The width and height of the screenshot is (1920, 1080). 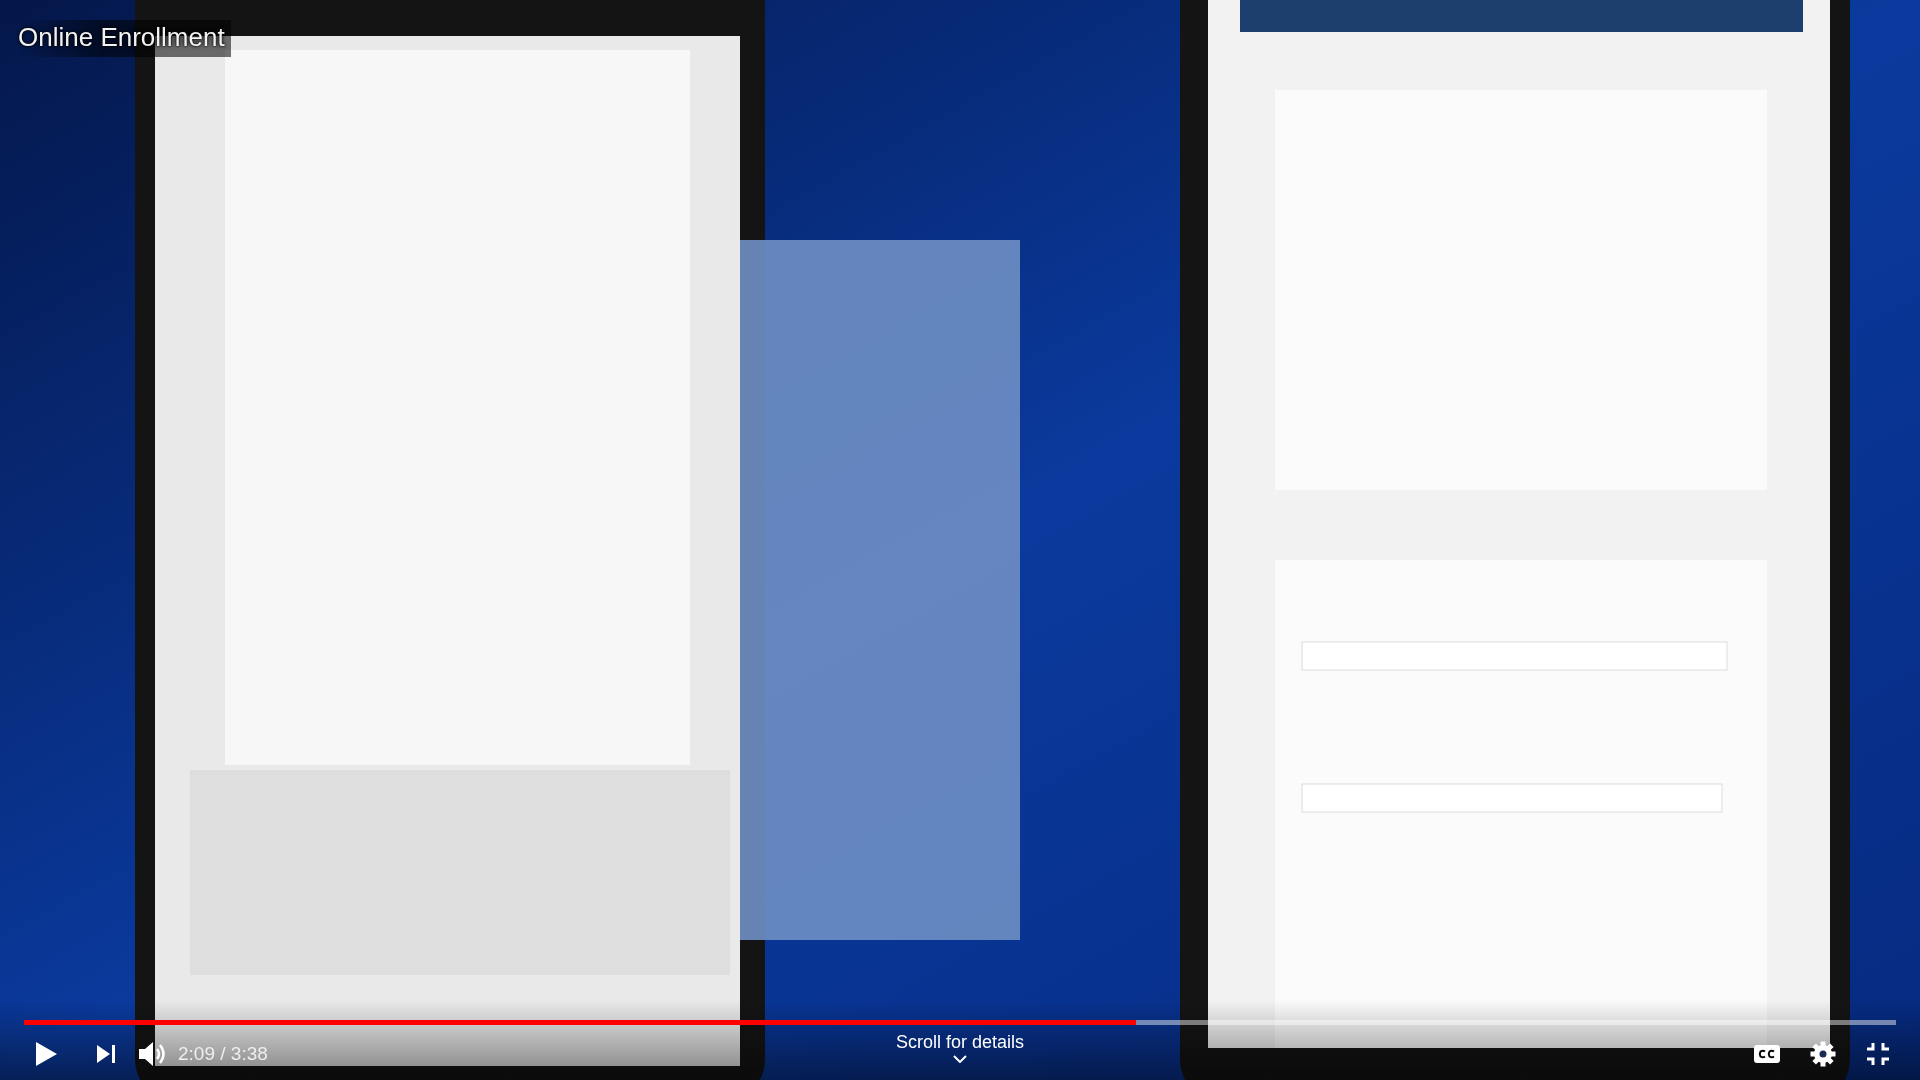 What do you see at coordinates (223, 1054) in the screenshot?
I see `time-display: 2:09 / 3:38` at bounding box center [223, 1054].